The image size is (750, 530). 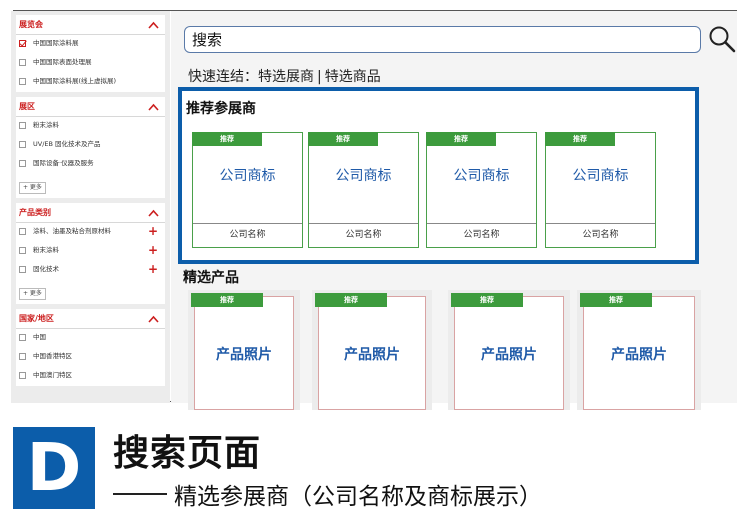 I want to click on filter-panel-zone: 展区 粉末涂料 UV/EB 固化技术及产品 国际设备·仪器及服务 + 更多, so click(x=90, y=147).